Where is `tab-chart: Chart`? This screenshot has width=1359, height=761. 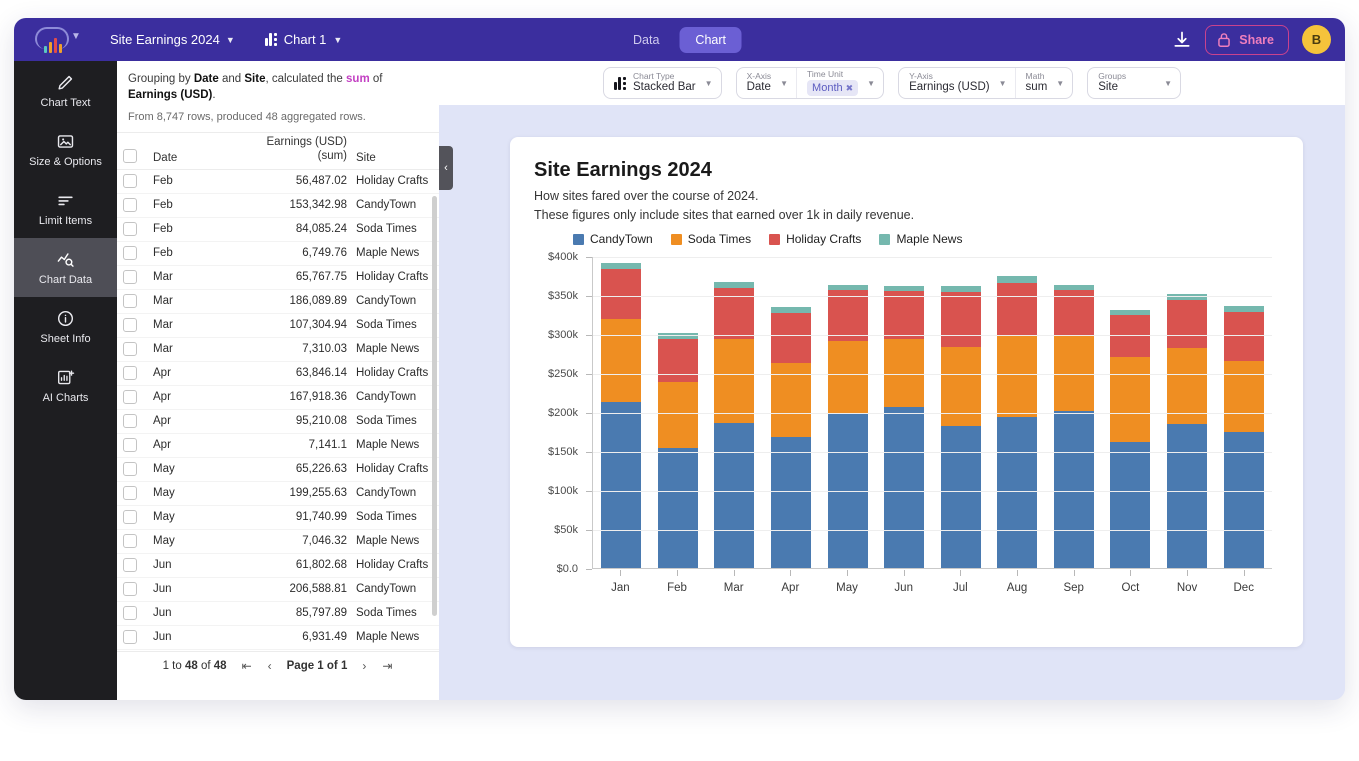
tab-chart: Chart is located at coordinates (710, 39).